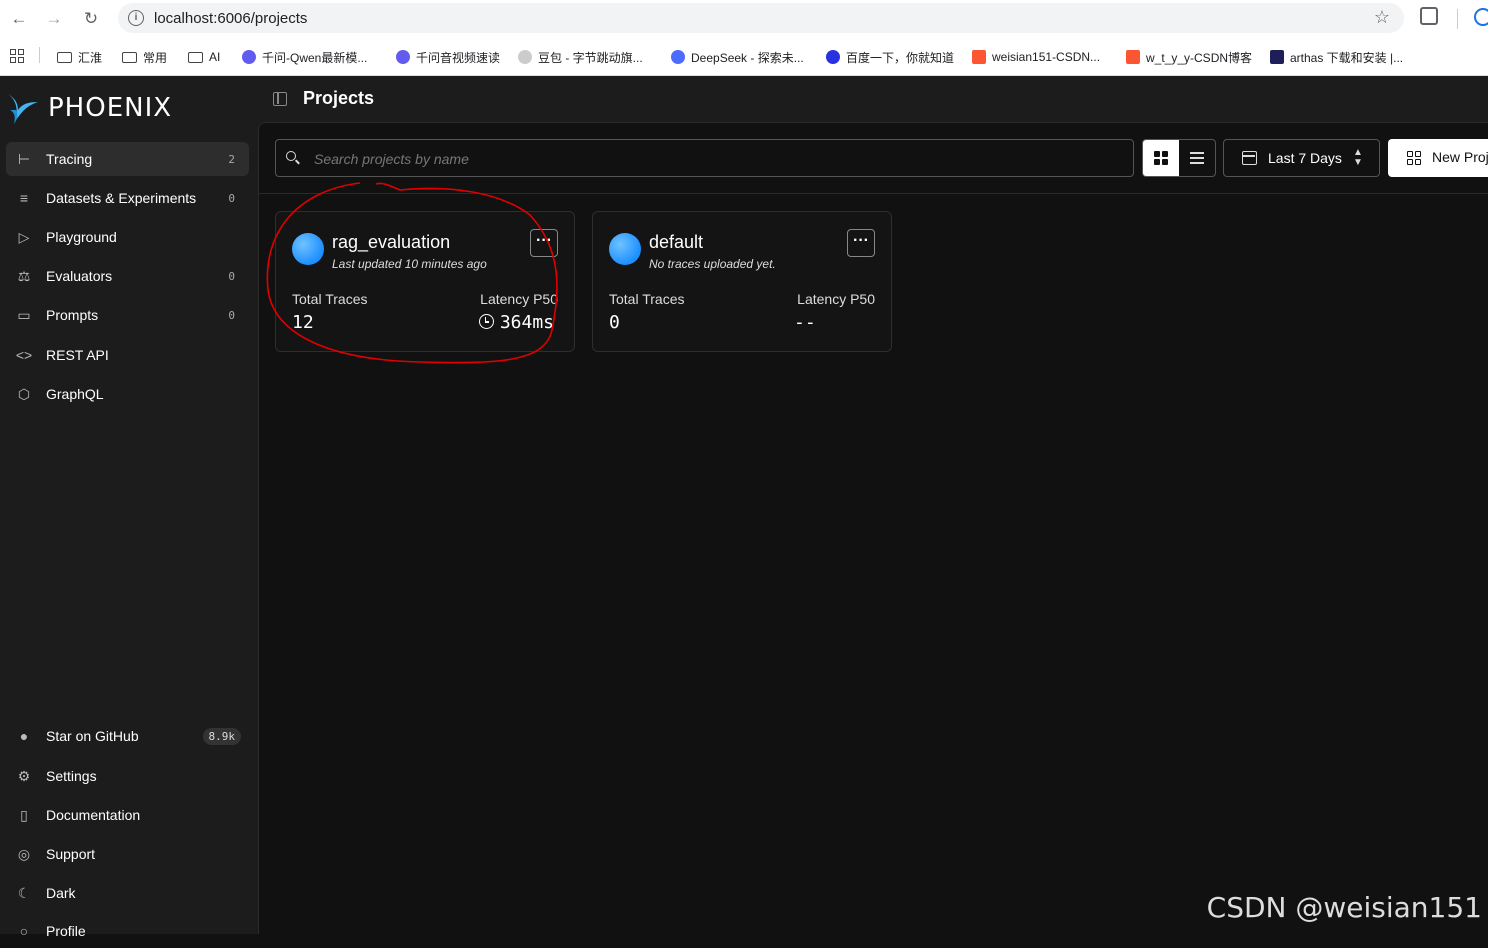  I want to click on annotation-overlay, so click(412, 273).